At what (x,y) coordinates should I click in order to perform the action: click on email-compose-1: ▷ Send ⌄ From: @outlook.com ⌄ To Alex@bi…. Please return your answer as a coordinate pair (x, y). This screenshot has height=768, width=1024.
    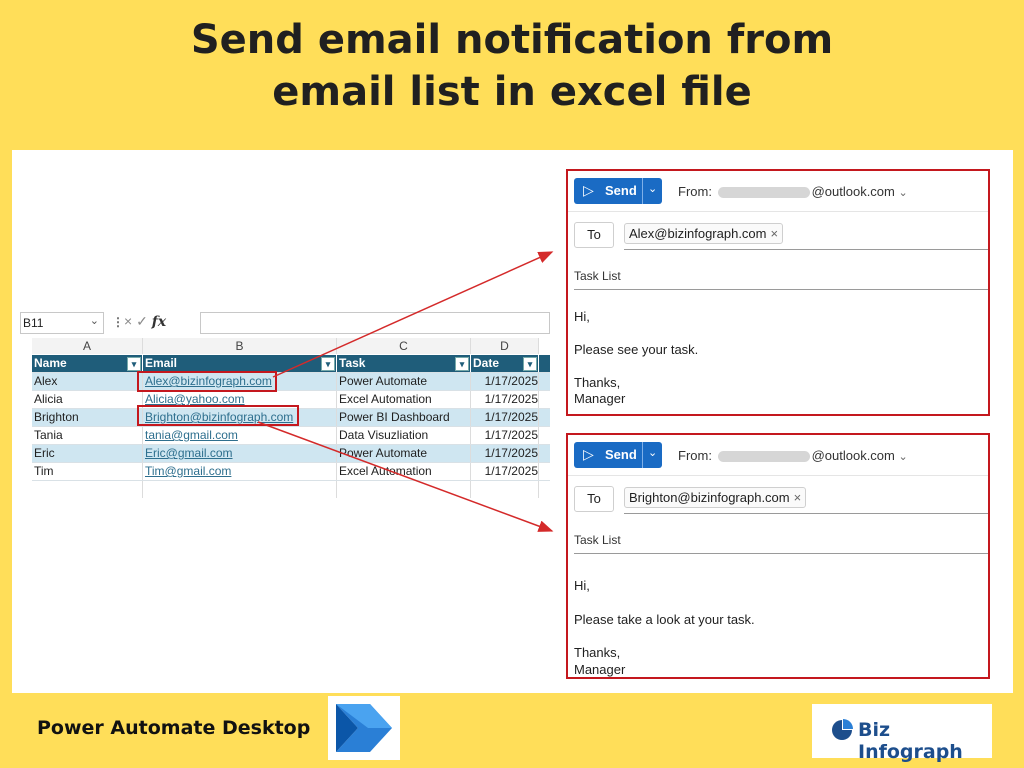
    Looking at the image, I should click on (778, 292).